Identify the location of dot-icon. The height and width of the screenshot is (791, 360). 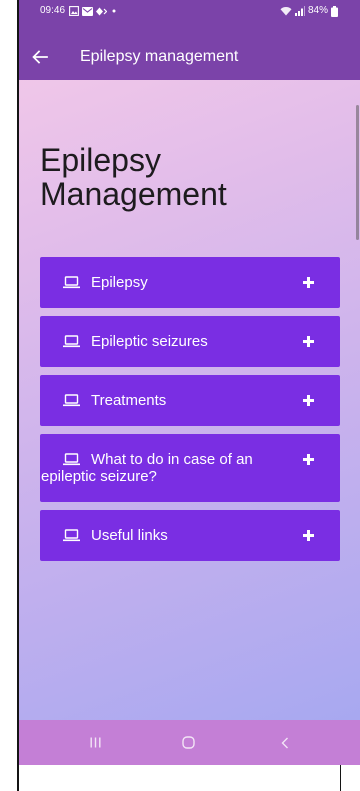
(114, 11).